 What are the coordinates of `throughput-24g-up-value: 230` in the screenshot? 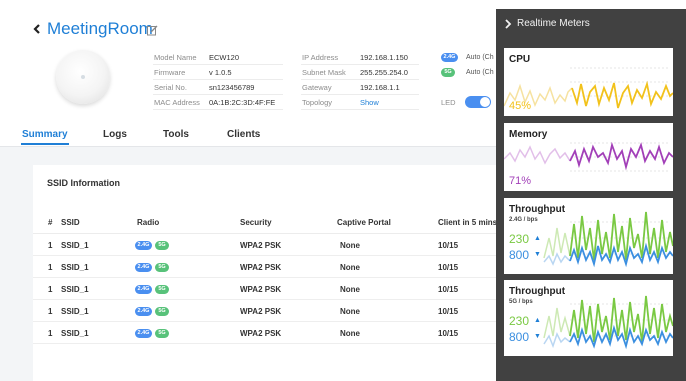 It's located at (519, 239).